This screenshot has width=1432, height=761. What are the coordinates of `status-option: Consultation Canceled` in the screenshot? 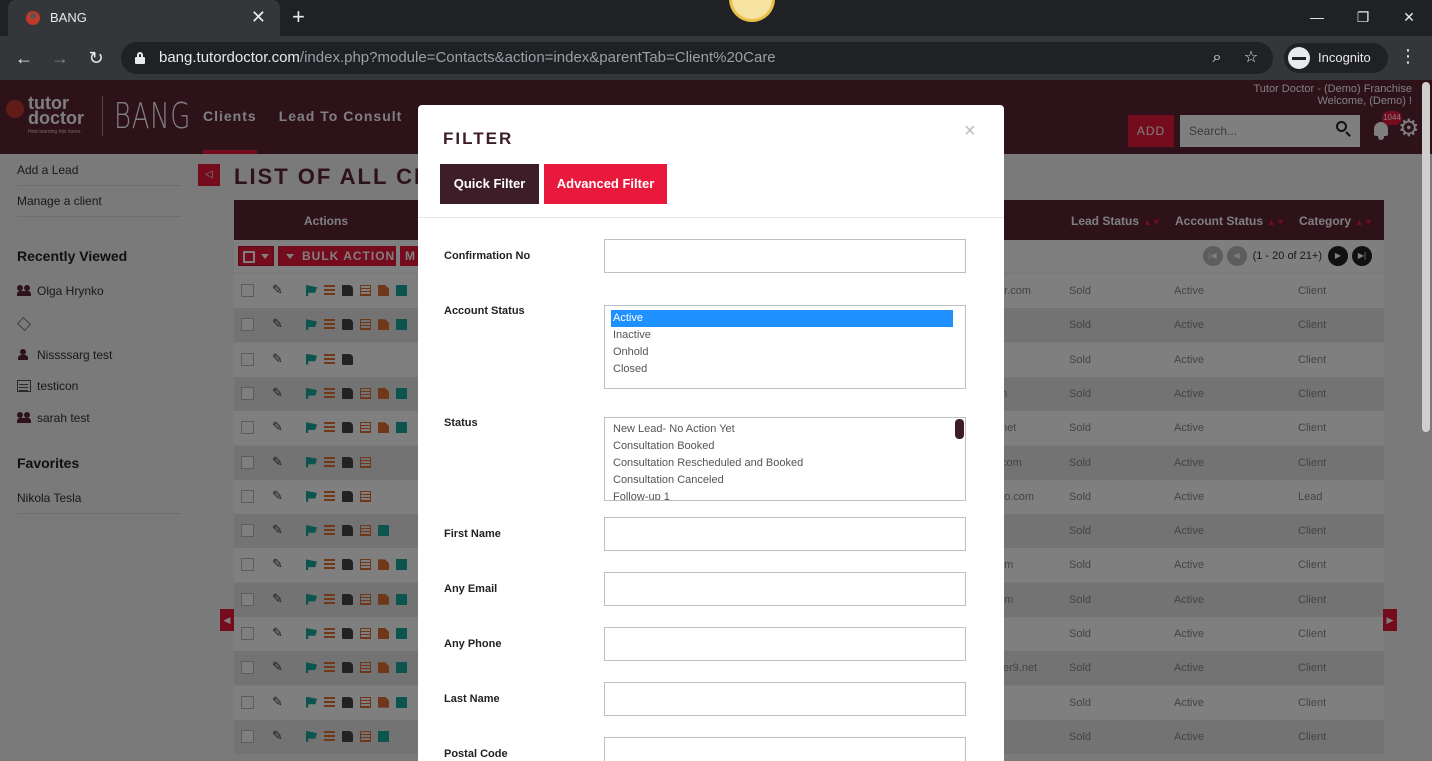 It's located at (785, 480).